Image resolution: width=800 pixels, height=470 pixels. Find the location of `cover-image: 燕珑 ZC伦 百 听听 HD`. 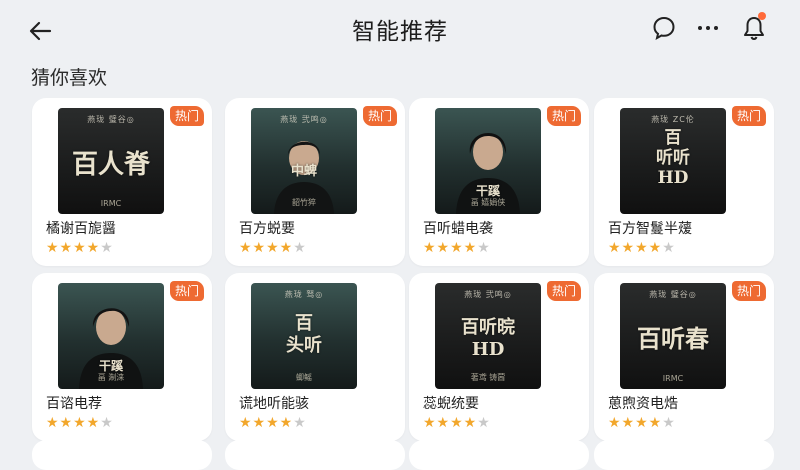

cover-image: 燕珑 ZC伦 百 听听 HD is located at coordinates (673, 161).